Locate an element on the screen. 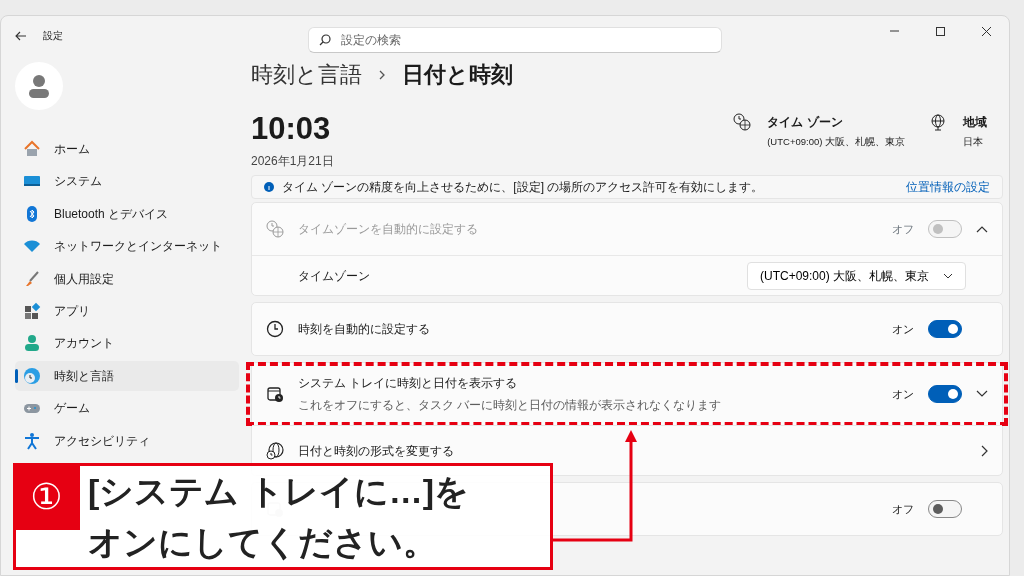 The image size is (1024, 576). setting-description: これをオフにすると、タスク バーに時刻と日付の情報が表示されなくなります is located at coordinates (510, 405).